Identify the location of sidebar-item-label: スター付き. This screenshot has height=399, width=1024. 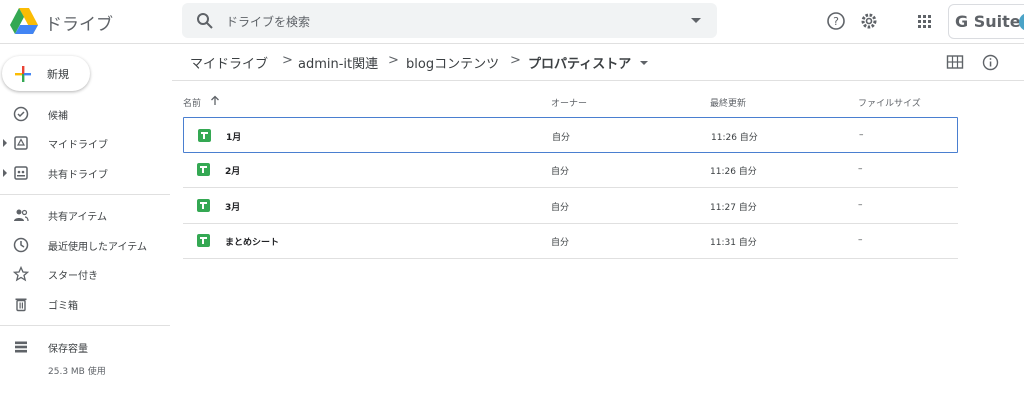
(73, 276).